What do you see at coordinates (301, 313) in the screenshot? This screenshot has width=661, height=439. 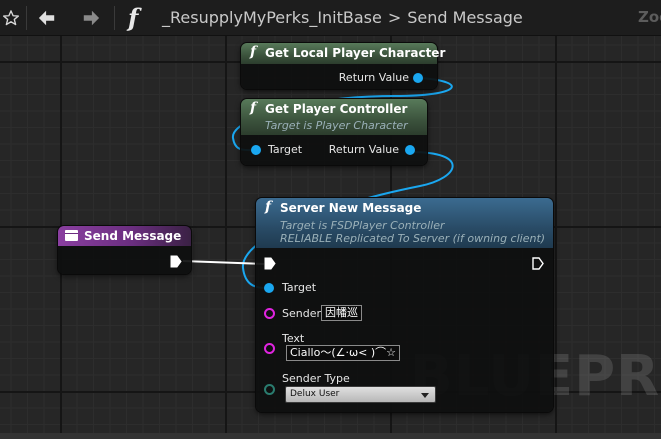 I see `pin-label-sender: Sender` at bounding box center [301, 313].